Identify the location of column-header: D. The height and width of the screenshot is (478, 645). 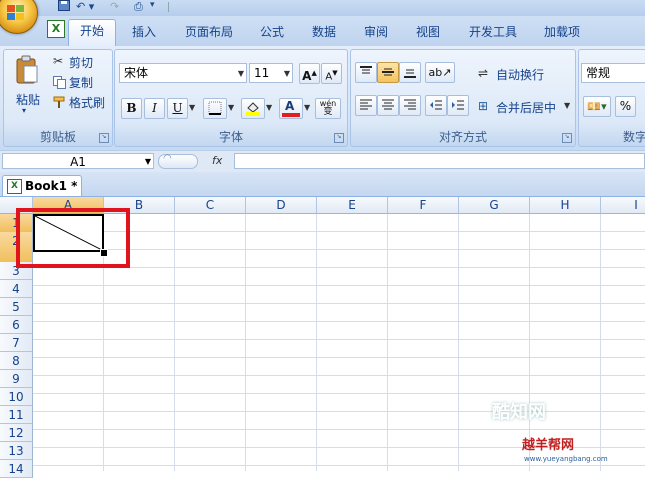
(281, 205).